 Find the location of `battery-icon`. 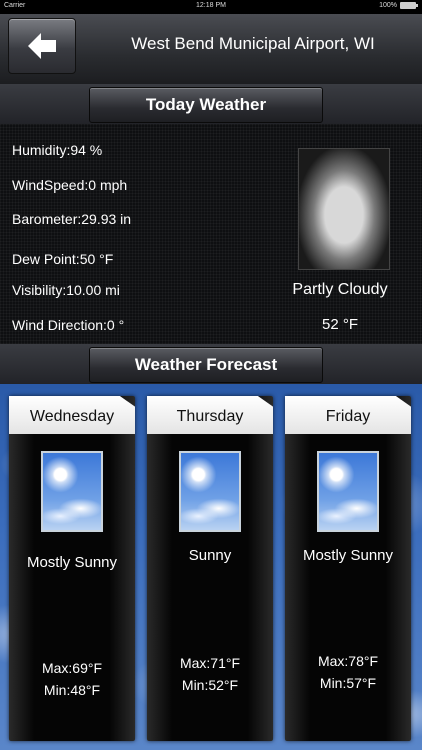

battery-icon is located at coordinates (409, 5).